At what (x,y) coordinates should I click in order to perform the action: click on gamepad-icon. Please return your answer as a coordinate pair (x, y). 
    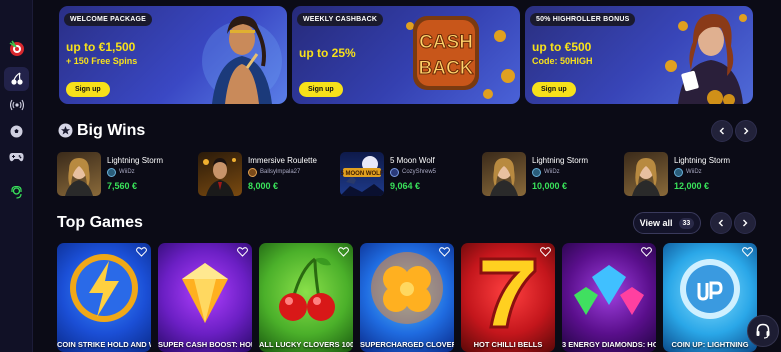
    Looking at the image, I should click on (16, 157).